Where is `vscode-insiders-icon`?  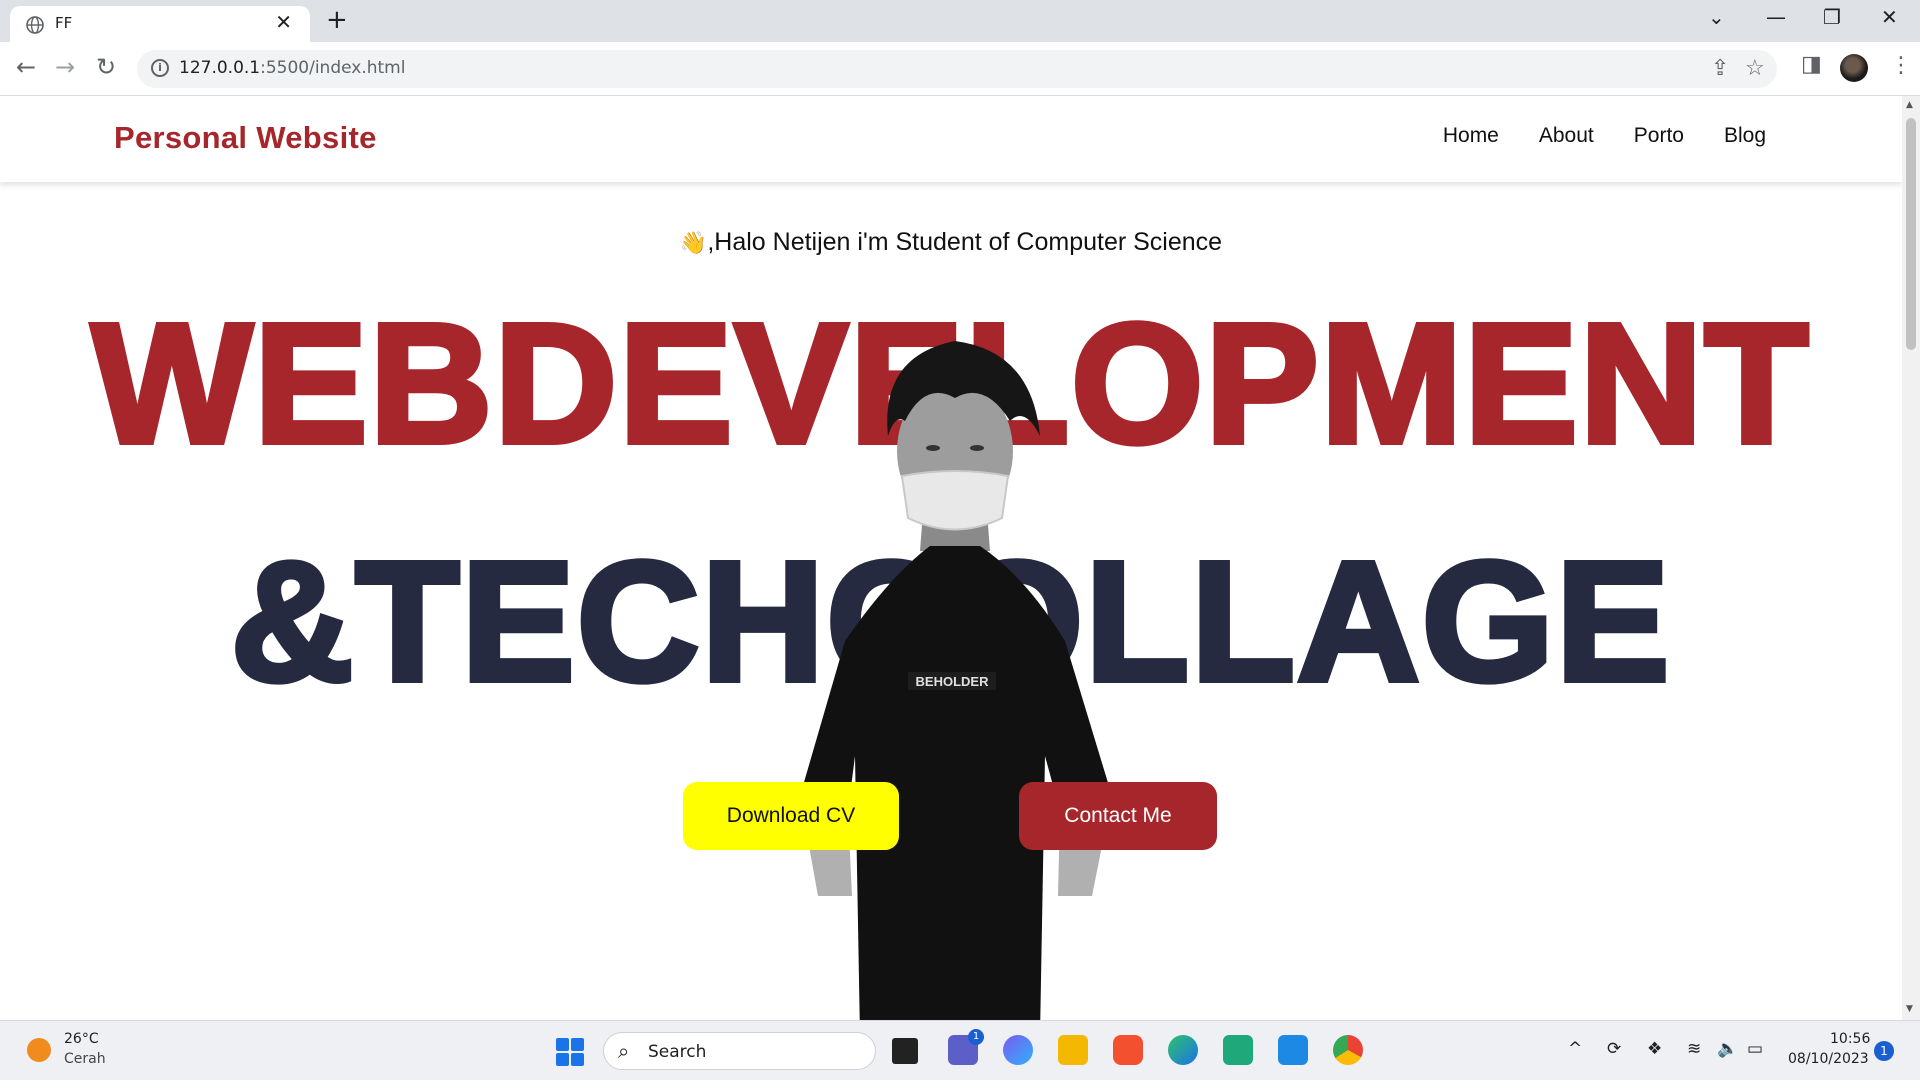 vscode-insiders-icon is located at coordinates (1238, 1050).